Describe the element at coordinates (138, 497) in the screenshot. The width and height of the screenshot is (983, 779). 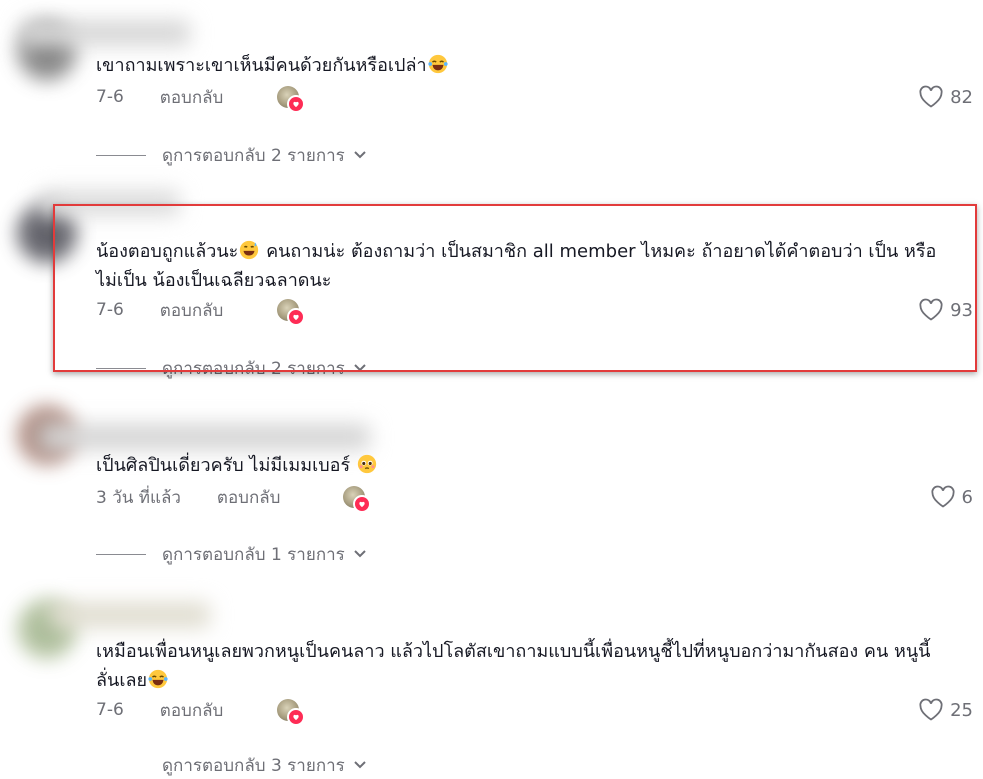
I see `comment-date: 3 วัน ที่แล้ว` at that location.